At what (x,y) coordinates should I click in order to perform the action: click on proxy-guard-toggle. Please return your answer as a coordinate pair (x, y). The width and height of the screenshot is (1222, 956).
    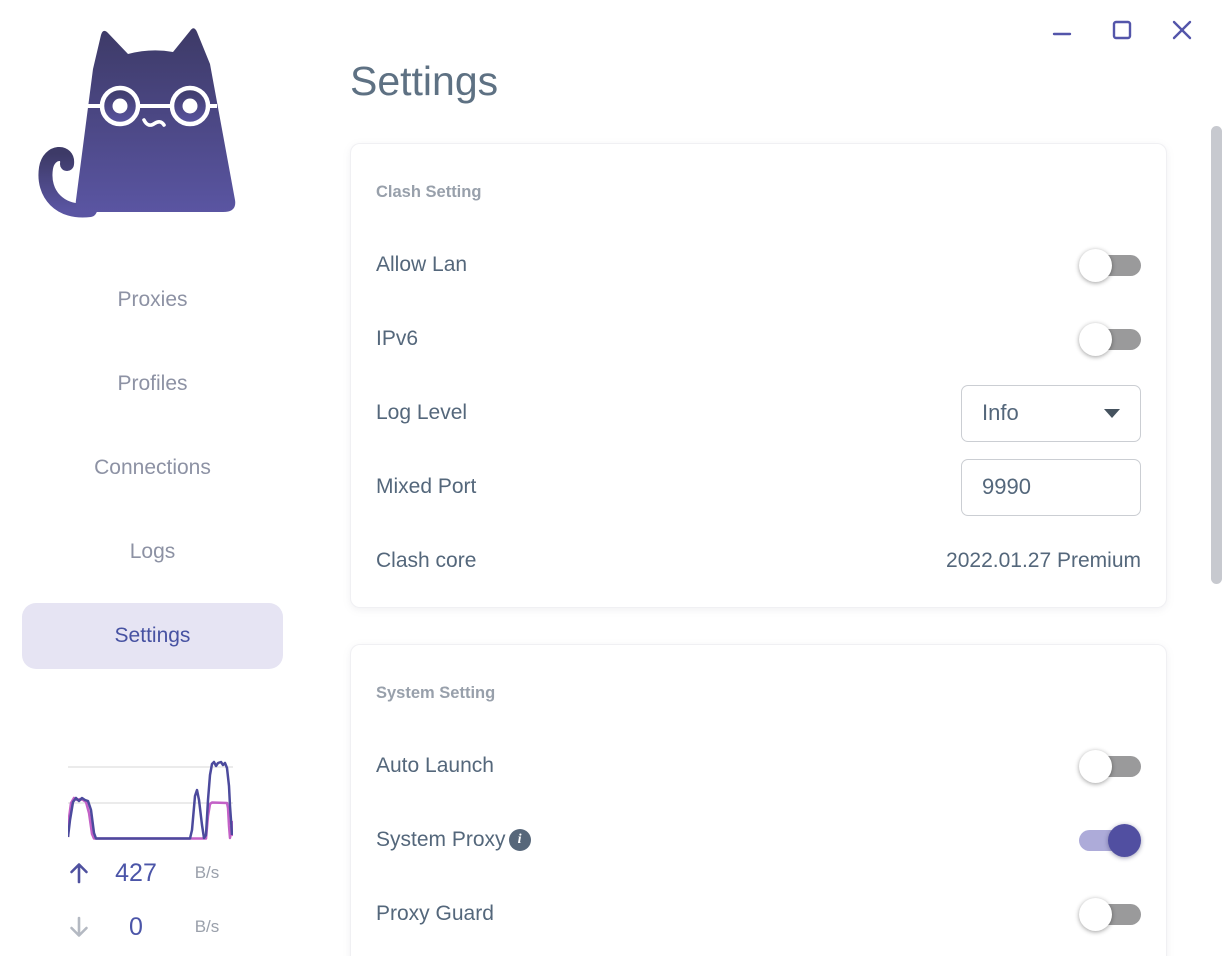
    Looking at the image, I should click on (1110, 914).